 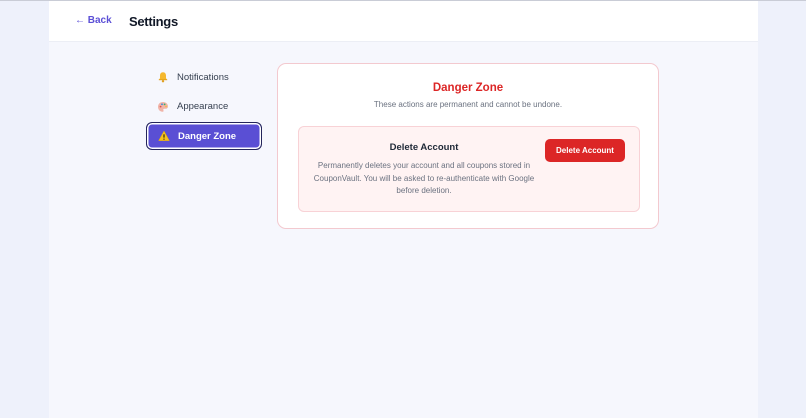 I want to click on sidebar-item-danger-zone: Danger Zone, so click(x=204, y=136).